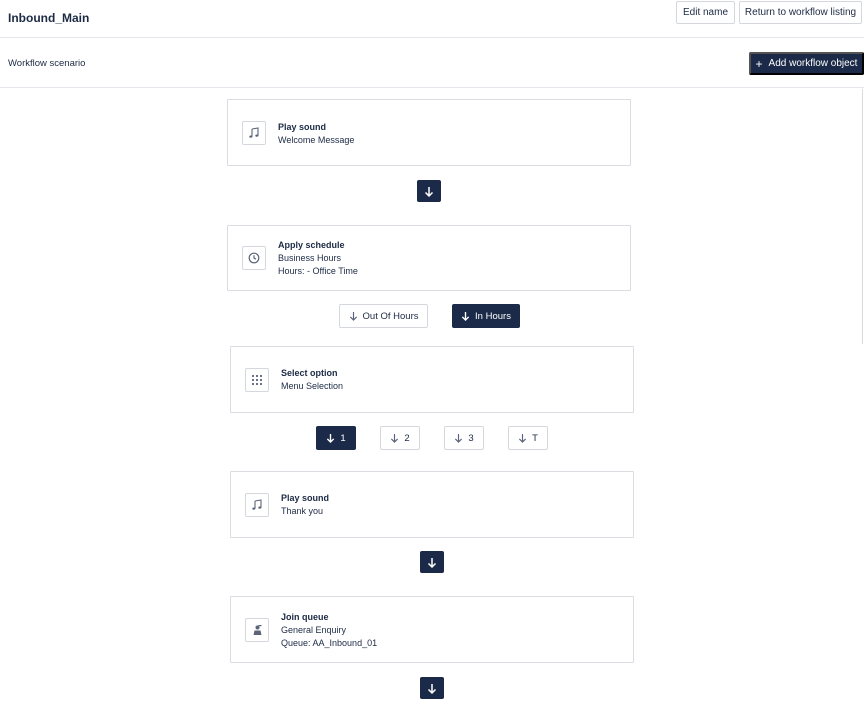 The height and width of the screenshot is (705, 864). Describe the element at coordinates (800, 12) in the screenshot. I see `return-to-listing-button: Return to workflow listing` at that location.